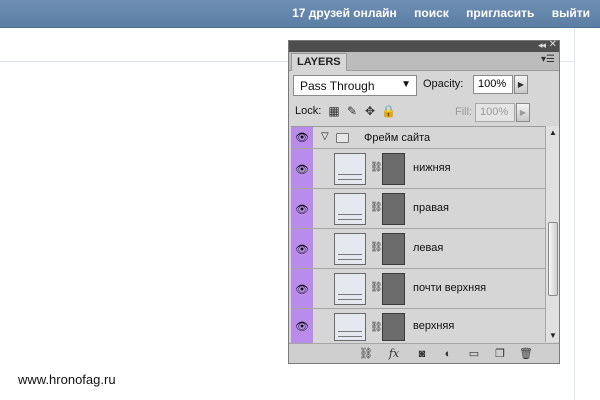 This screenshot has height=400, width=600. I want to click on blend-mode-value: Pass Through, so click(337, 86).